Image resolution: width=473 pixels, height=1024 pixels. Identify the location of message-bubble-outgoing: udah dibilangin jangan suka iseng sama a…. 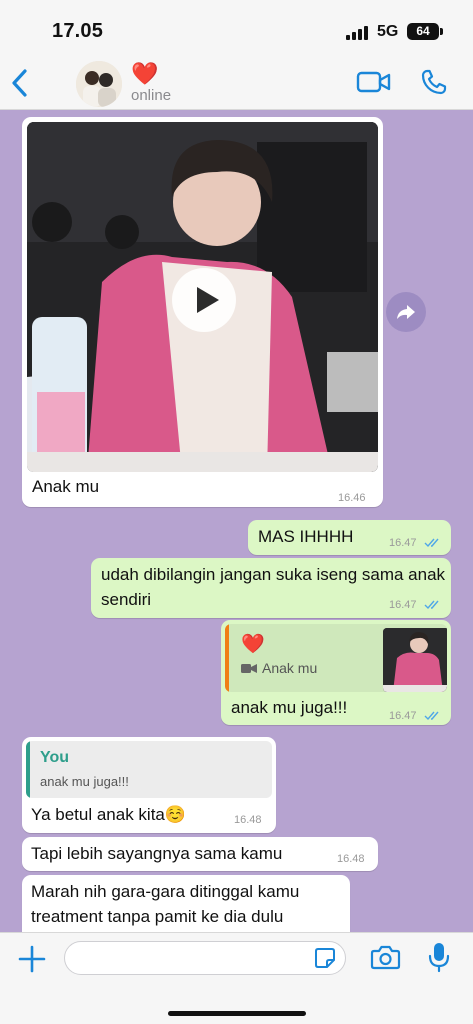
(271, 588).